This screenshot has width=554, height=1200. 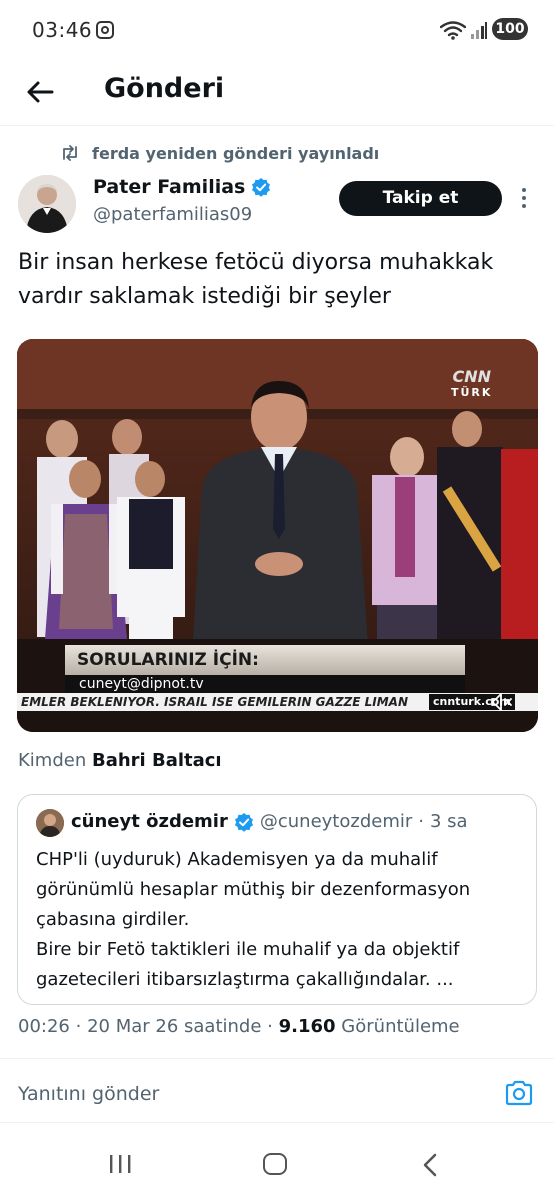 What do you see at coordinates (62, 30) in the screenshot?
I see `status-time: 03:46` at bounding box center [62, 30].